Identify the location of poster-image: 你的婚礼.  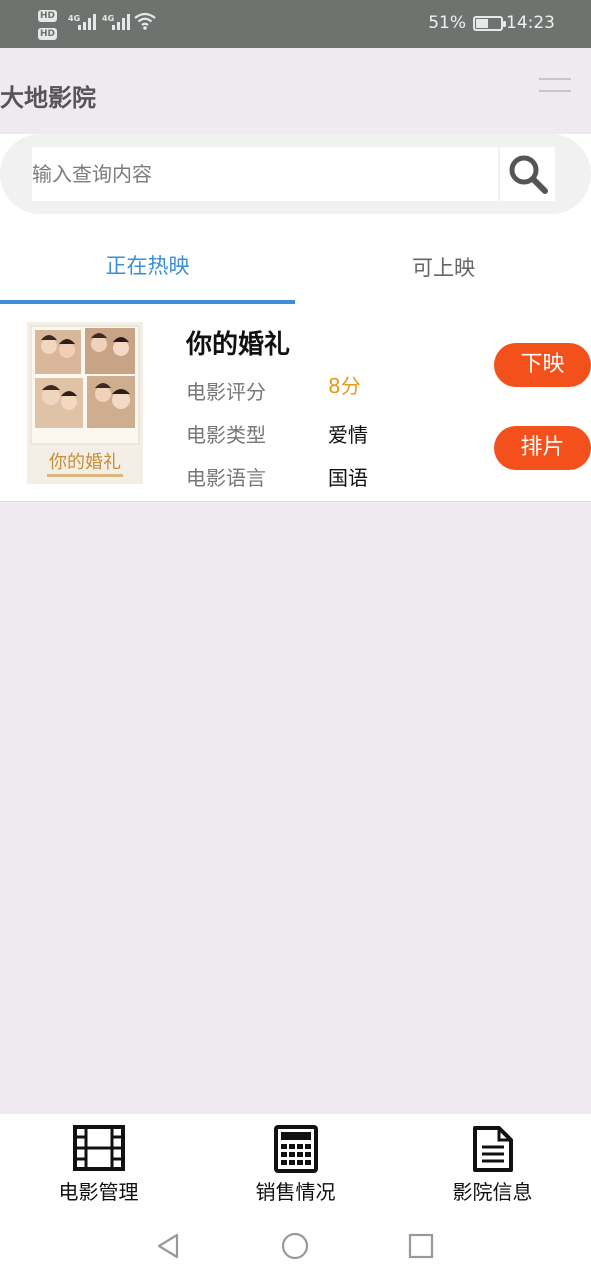
(85, 403).